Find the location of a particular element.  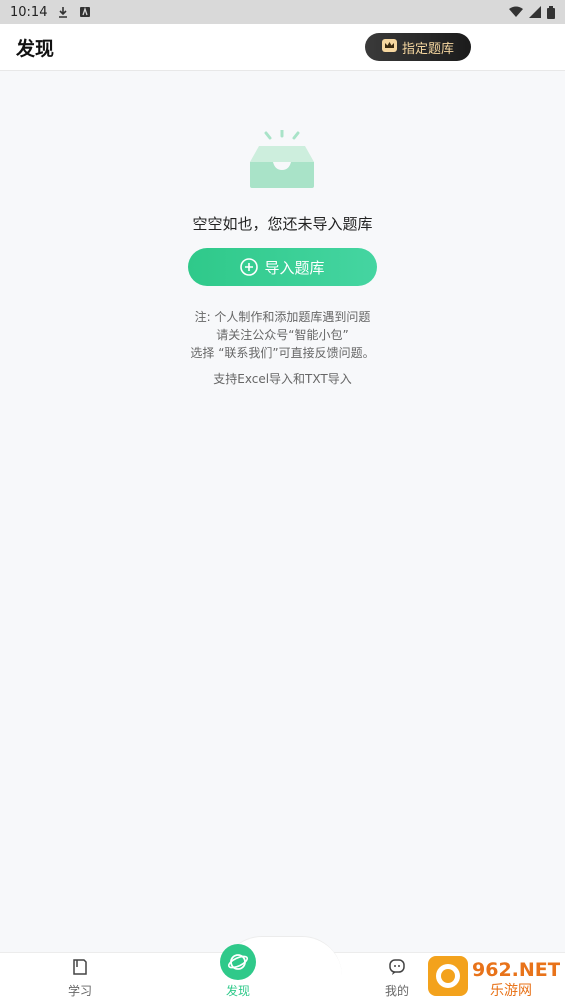

tab-study: 学习 is located at coordinates (80, 978).